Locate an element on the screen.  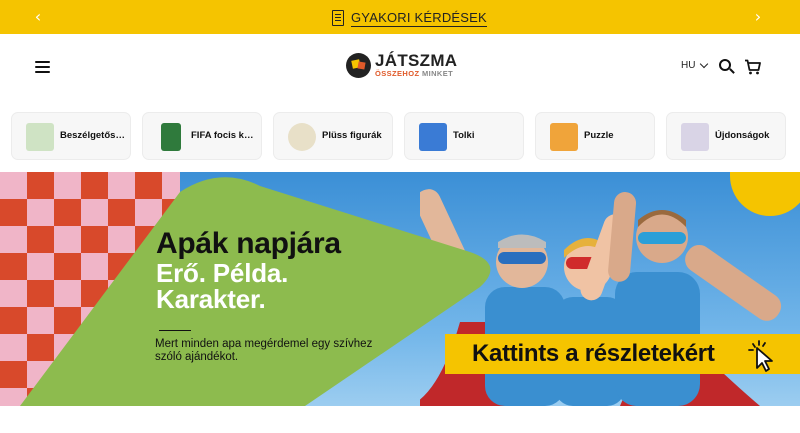
category-item: Puzzle is located at coordinates (595, 136).